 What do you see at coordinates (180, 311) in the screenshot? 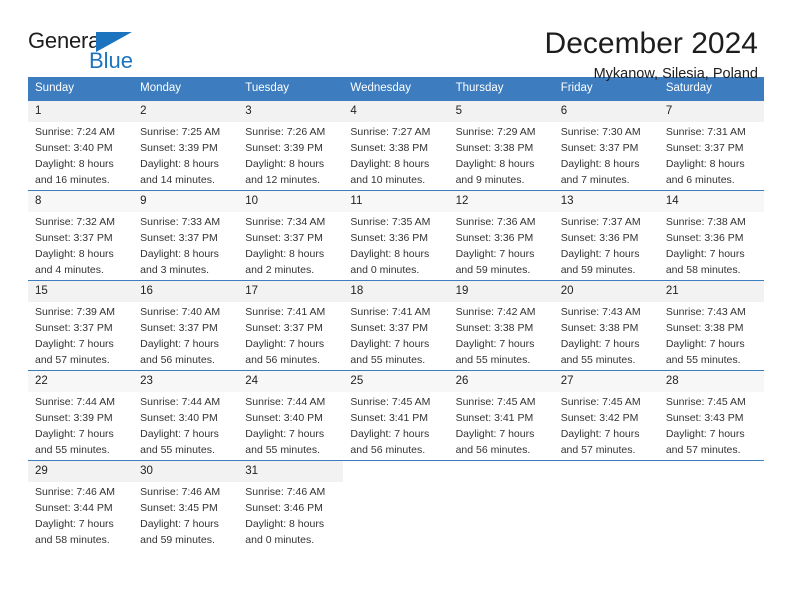
I see `sunrise-time: Sunrise: 7:40 AM` at bounding box center [180, 311].